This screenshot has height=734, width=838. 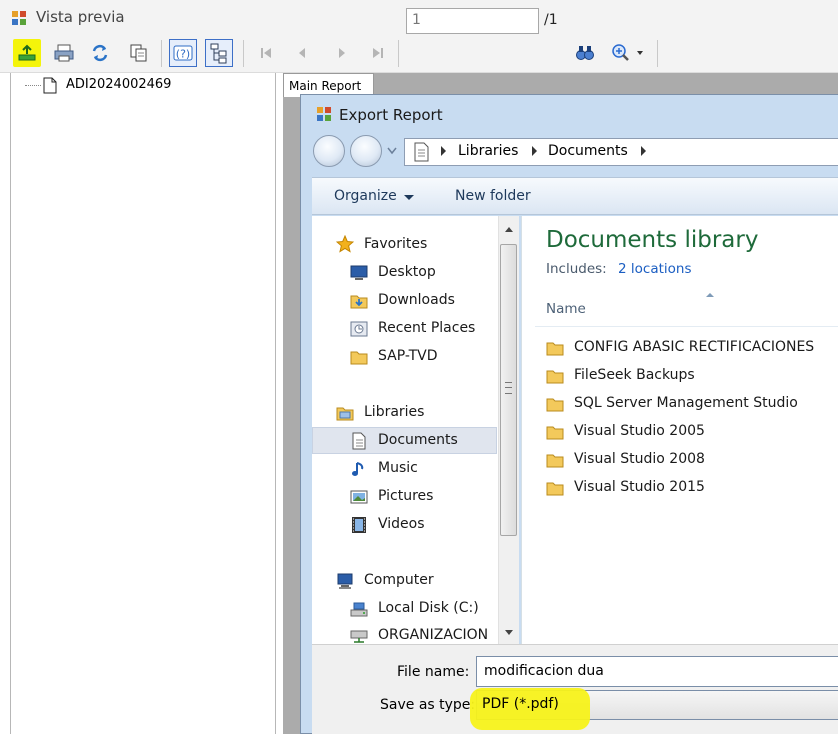 I want to click on folder-name: SQL Server Management Studio, so click(x=686, y=403).